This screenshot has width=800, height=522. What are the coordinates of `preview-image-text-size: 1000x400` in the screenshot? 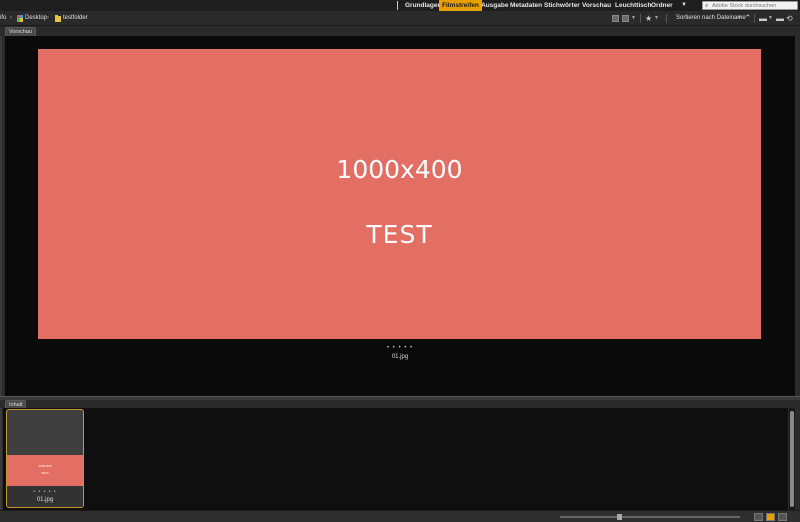 It's located at (399, 169).